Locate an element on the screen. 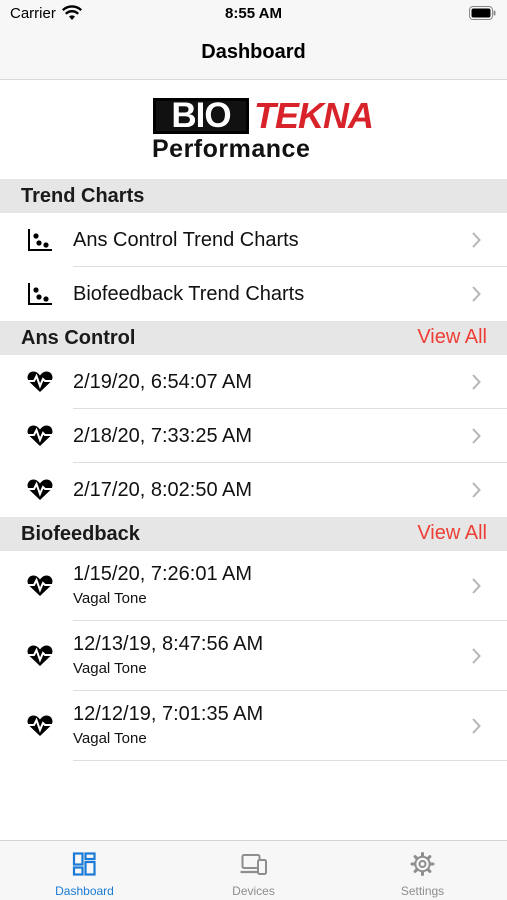 The width and height of the screenshot is (507, 900). row-title: 12/13/19, 8:47:56 AM is located at coordinates (168, 644).